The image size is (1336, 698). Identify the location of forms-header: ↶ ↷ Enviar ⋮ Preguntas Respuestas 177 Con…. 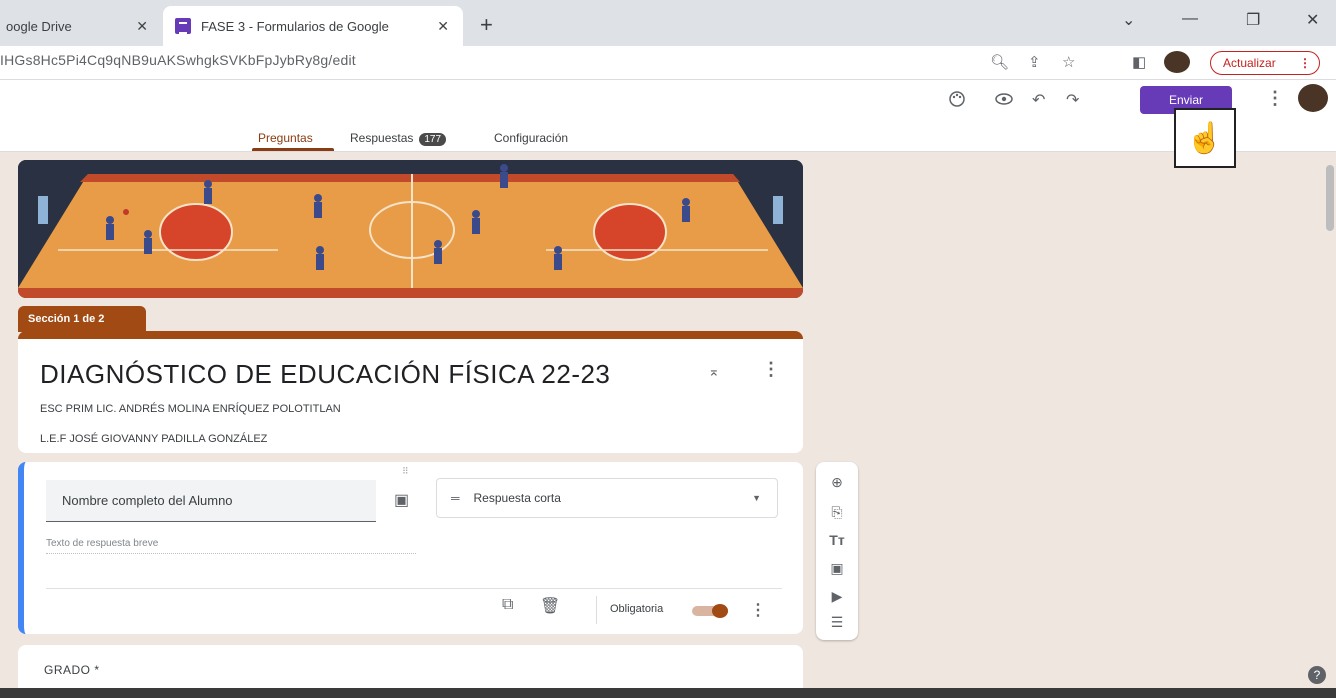
(668, 116).